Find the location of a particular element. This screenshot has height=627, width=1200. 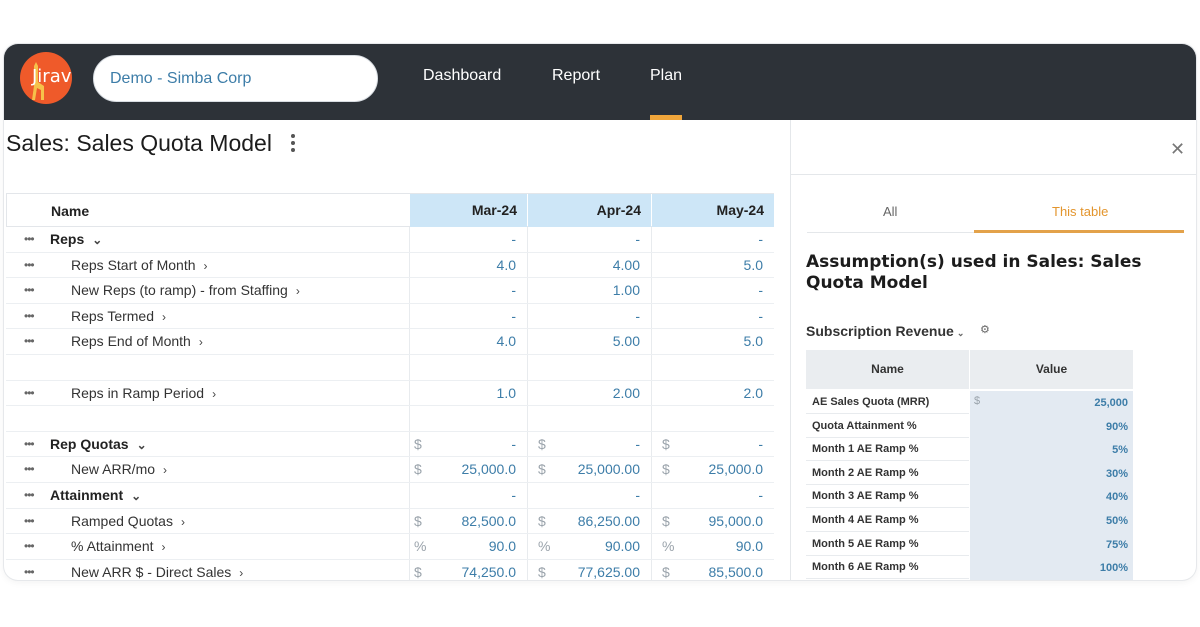

row-label: Reps in Ramp Period › is located at coordinates (143, 393).